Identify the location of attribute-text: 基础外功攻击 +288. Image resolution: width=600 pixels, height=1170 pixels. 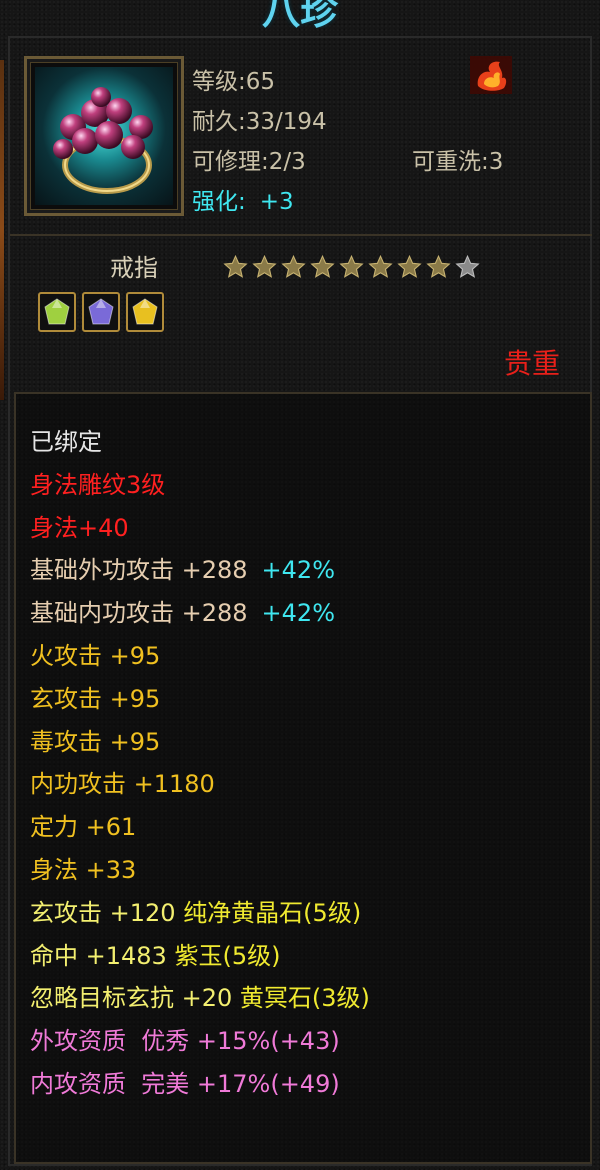
(139, 570).